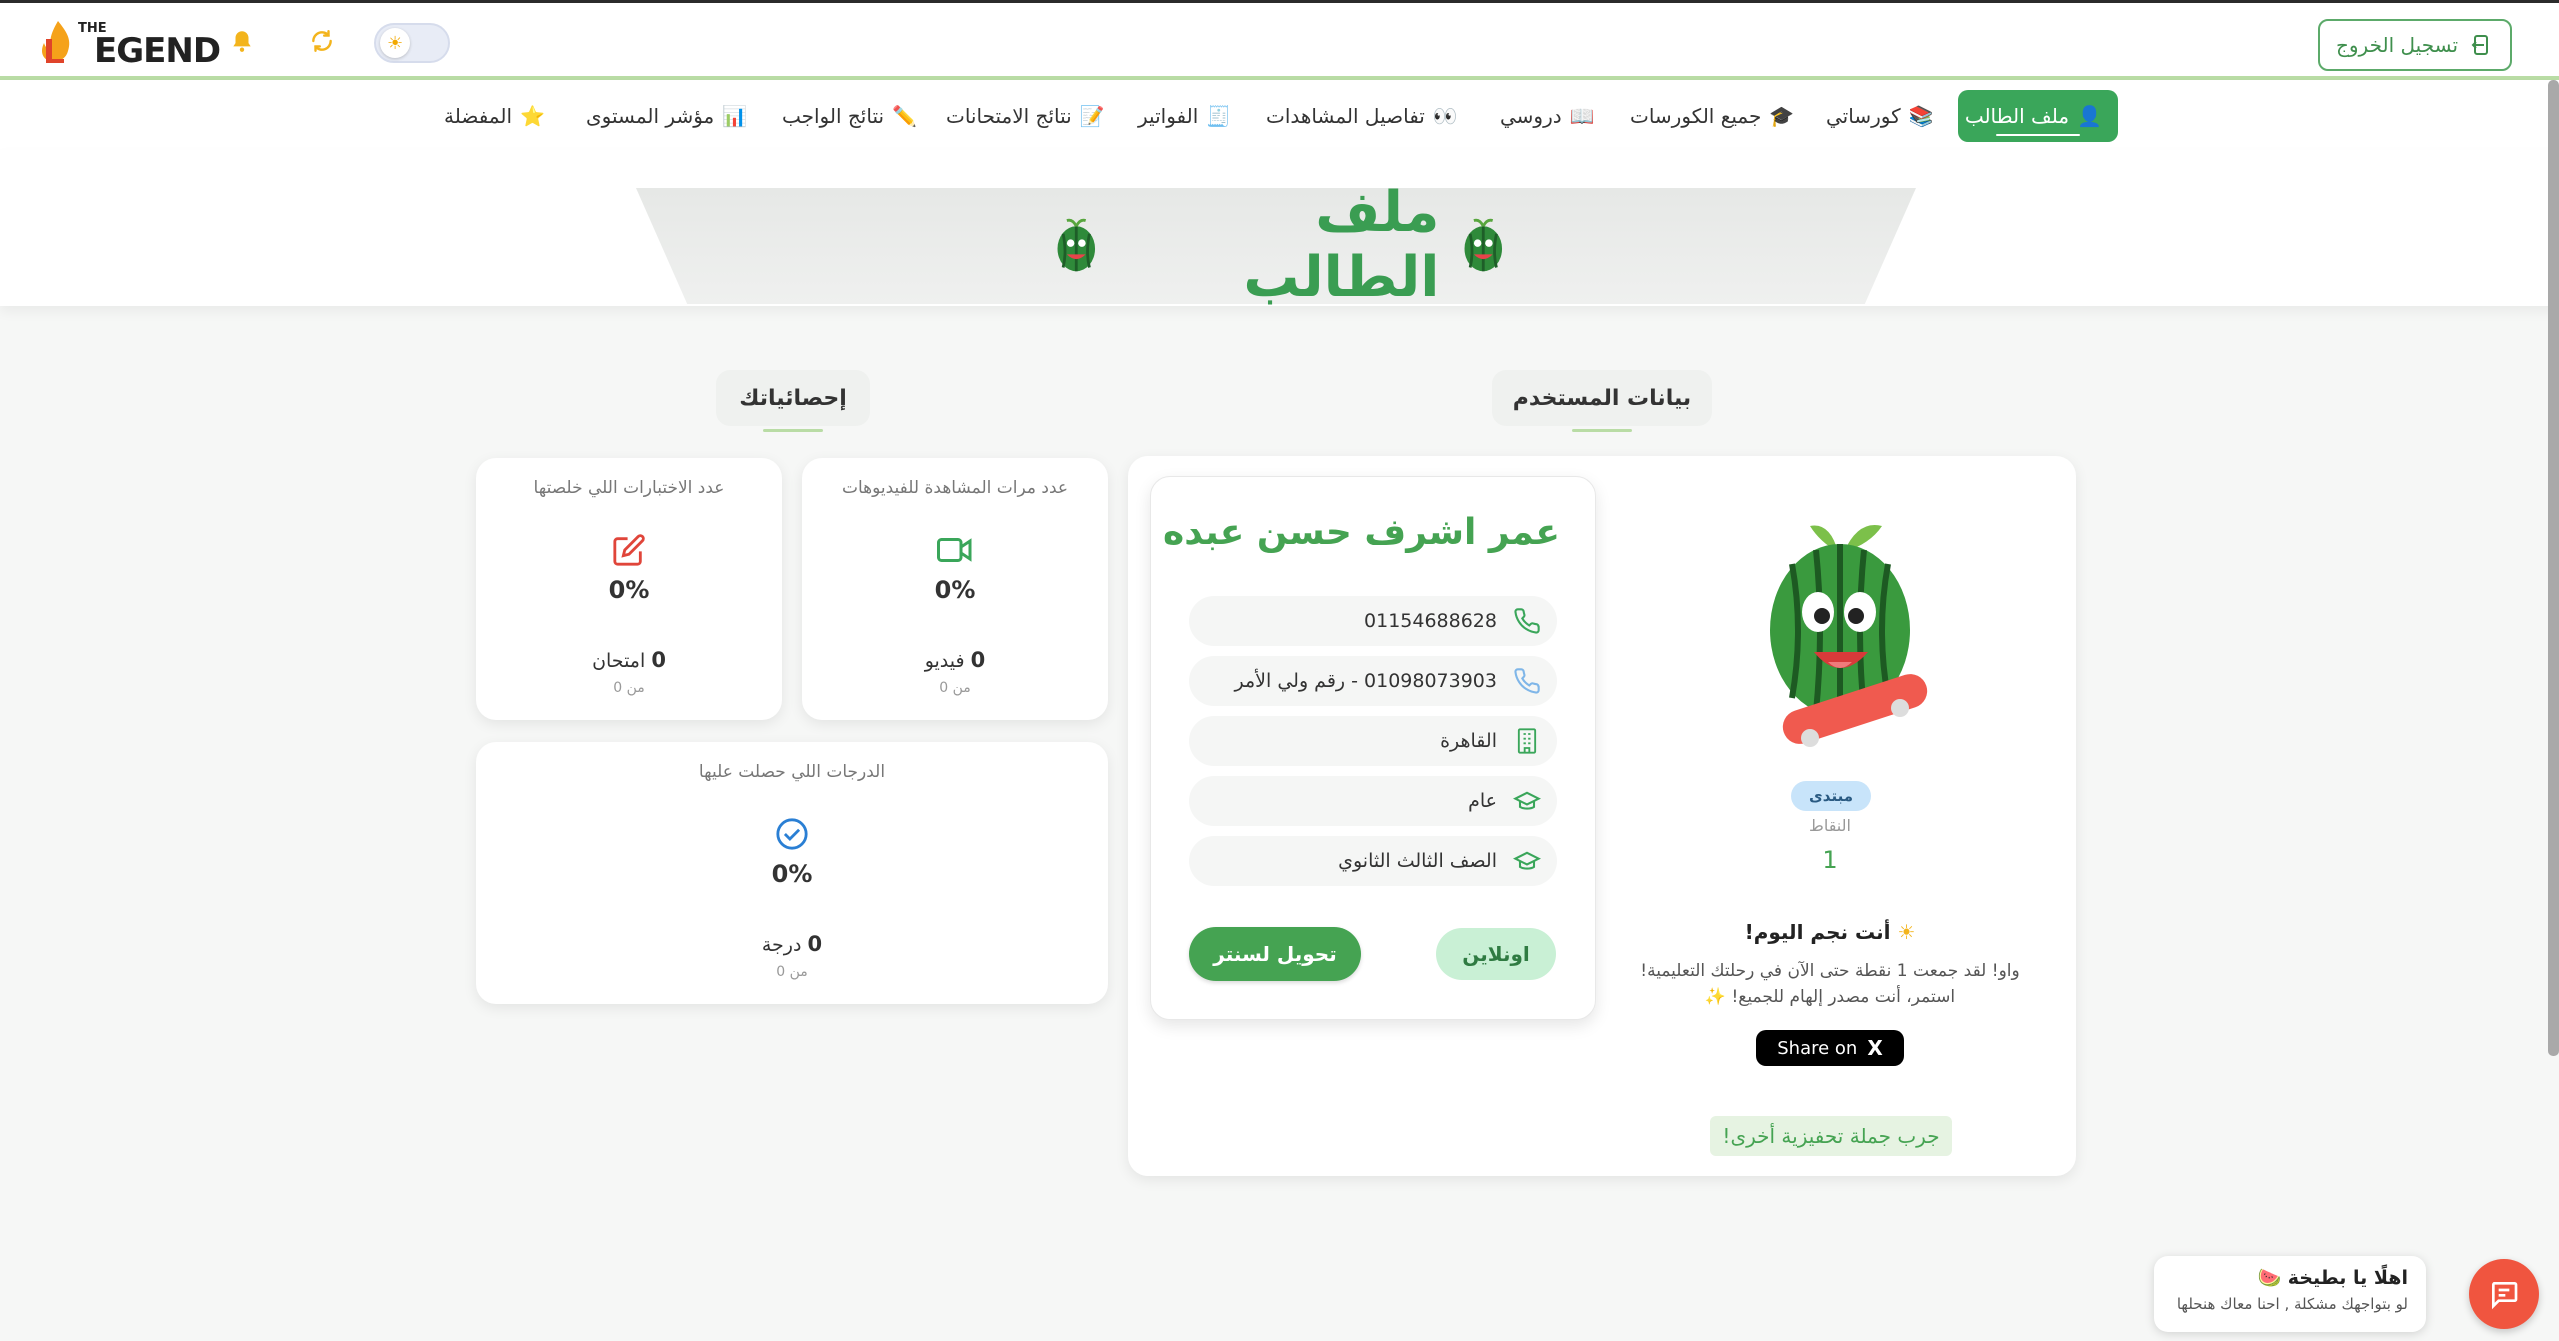 The width and height of the screenshot is (2559, 1341). I want to click on motivation-title: ☀ أنت نجم اليوم!, so click(1830, 932).